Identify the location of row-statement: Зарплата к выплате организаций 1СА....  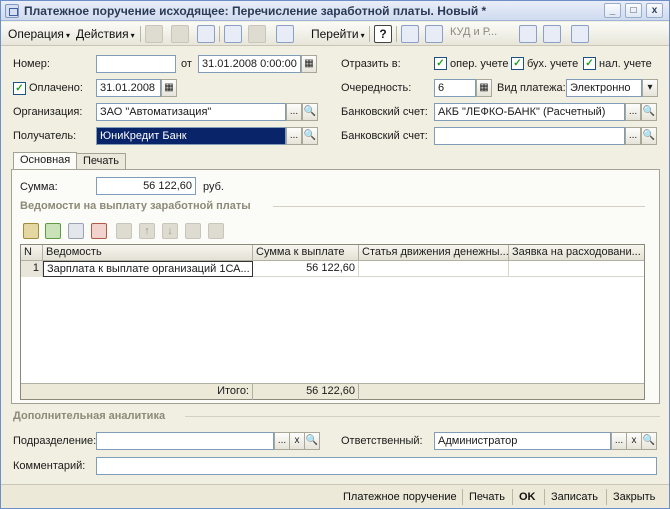
(148, 269).